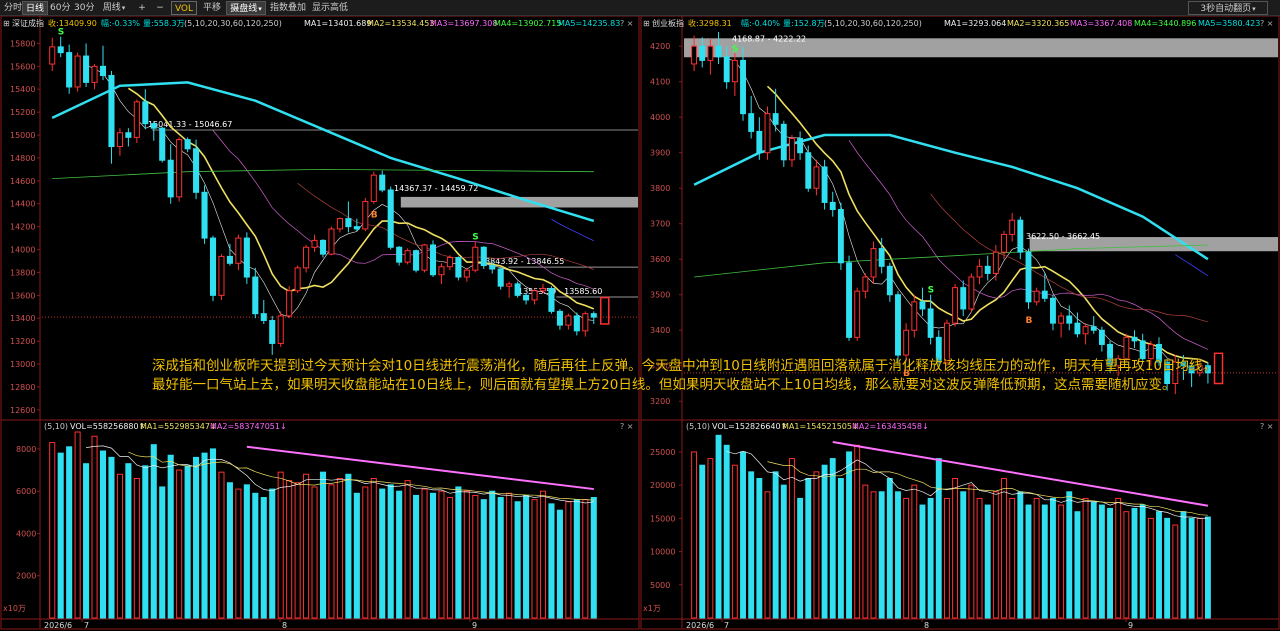 The width and height of the screenshot is (1280, 631). I want to click on p0-ytick-label: 12800, so click(22, 387).